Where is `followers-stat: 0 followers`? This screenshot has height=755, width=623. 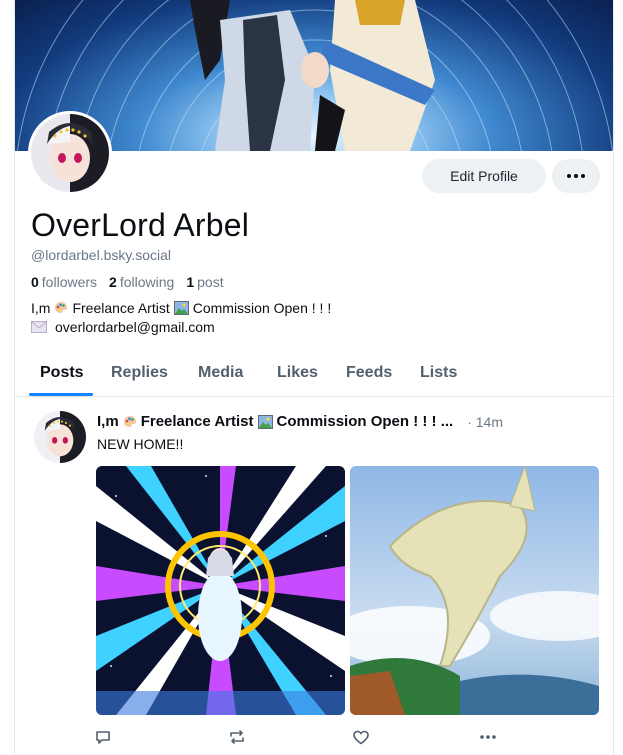 followers-stat: 0 followers is located at coordinates (64, 282).